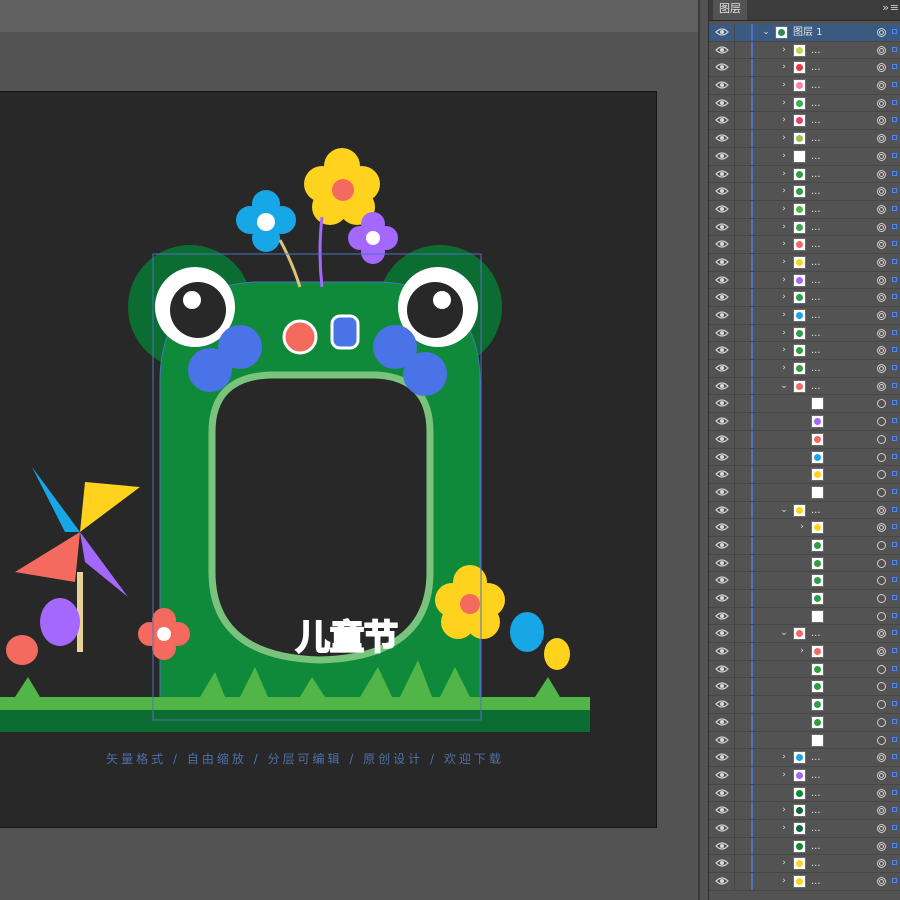 This screenshot has height=900, width=900. Describe the element at coordinates (527, 632) in the screenshot. I see `balloon-blue` at that location.